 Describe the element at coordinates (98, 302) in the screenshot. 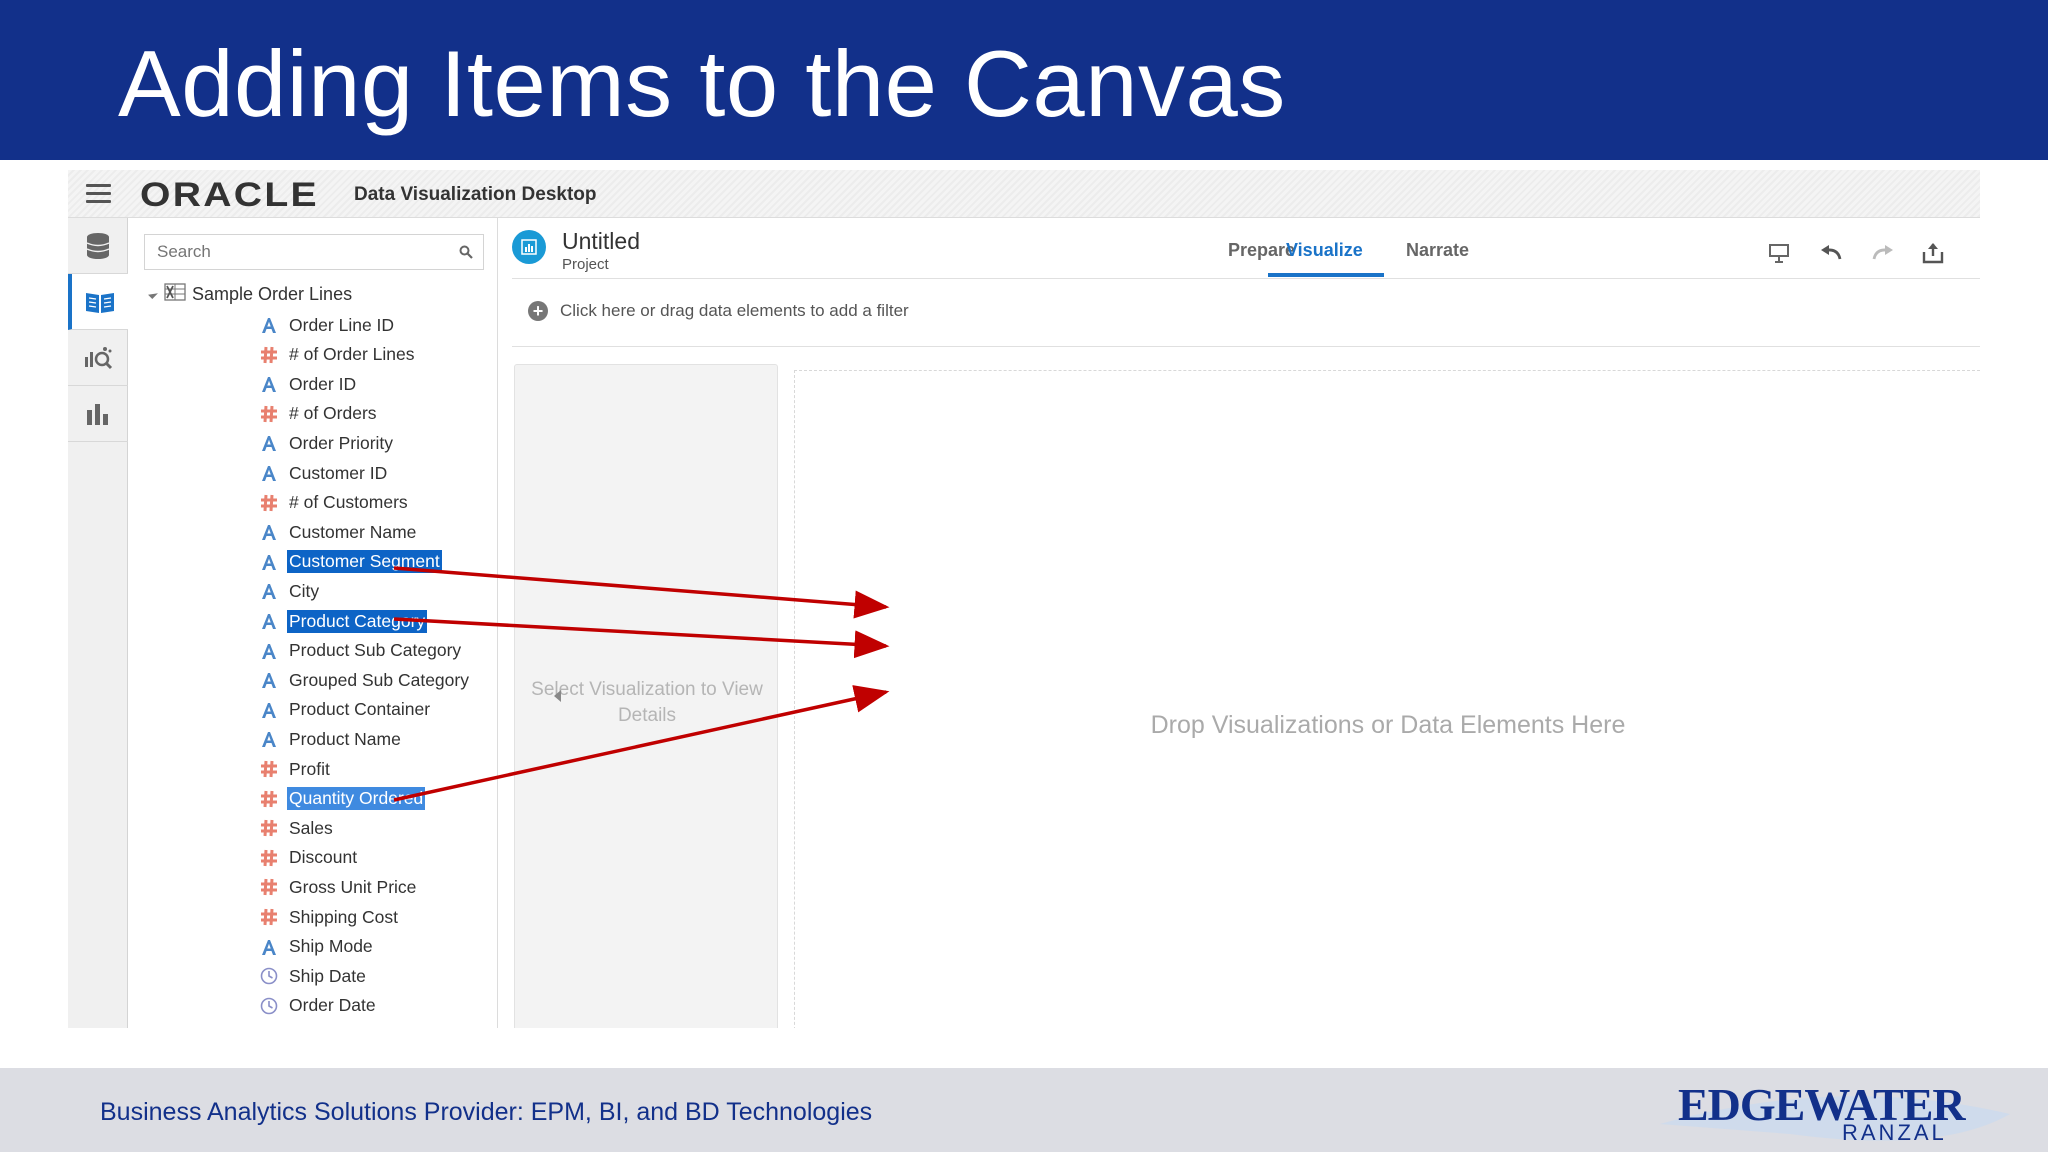

I see `book-icon` at that location.